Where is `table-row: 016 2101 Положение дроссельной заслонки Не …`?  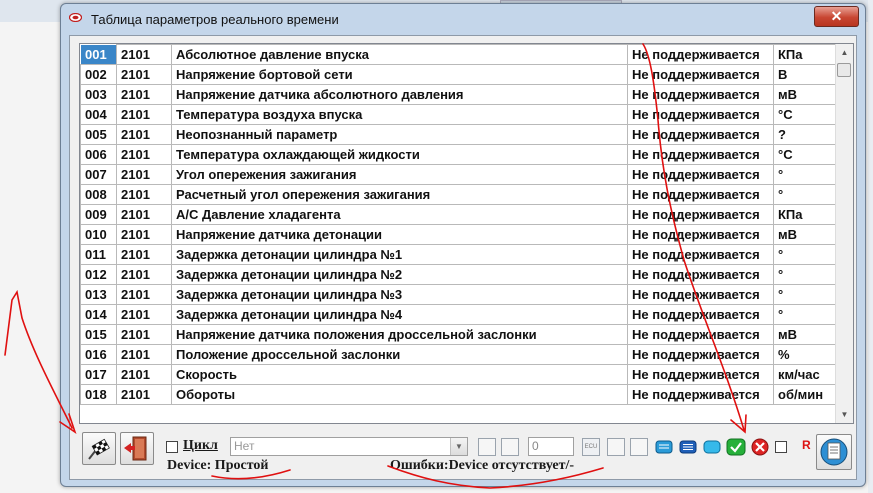
table-row: 016 2101 Положение дроссельной заслонки Не … is located at coordinates (459, 354).